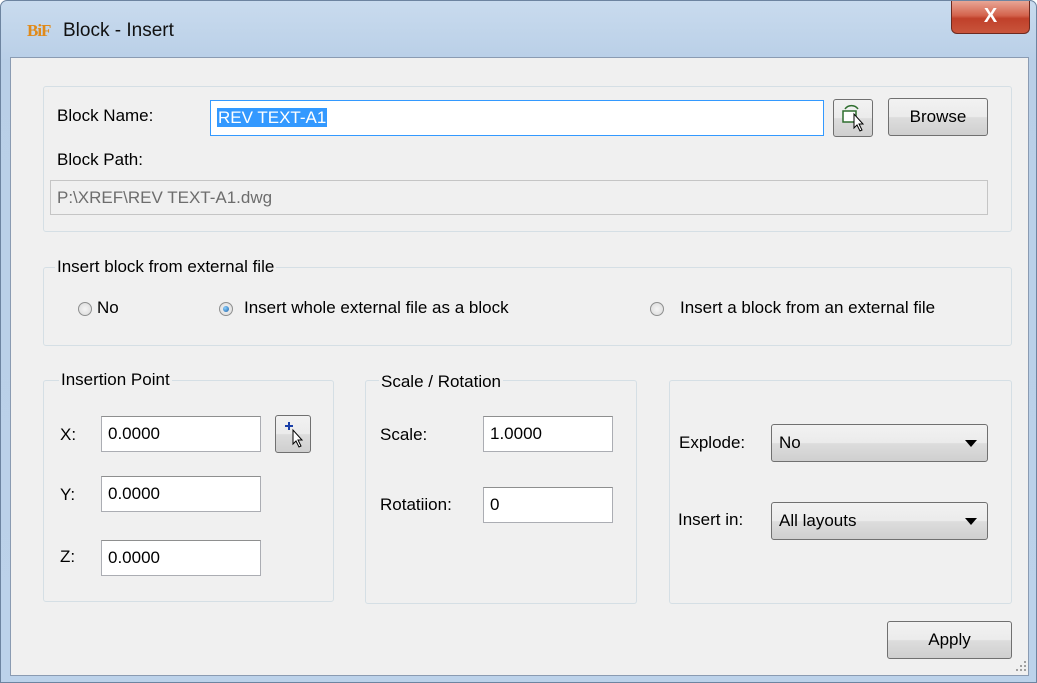 This screenshot has width=1037, height=683. Describe the element at coordinates (790, 442) in the screenshot. I see `explode-value: No` at that location.